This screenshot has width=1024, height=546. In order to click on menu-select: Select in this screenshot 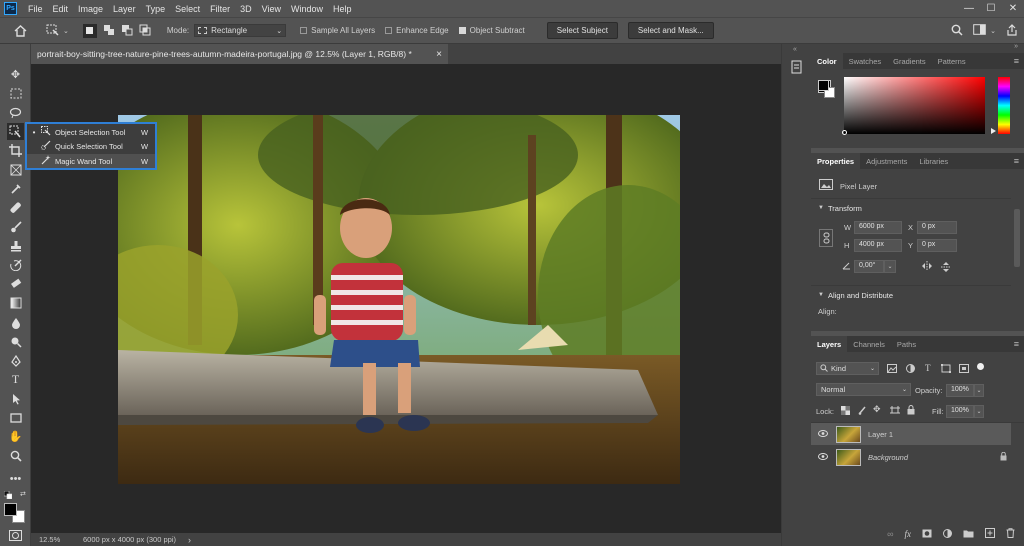, I will do `click(187, 9)`.